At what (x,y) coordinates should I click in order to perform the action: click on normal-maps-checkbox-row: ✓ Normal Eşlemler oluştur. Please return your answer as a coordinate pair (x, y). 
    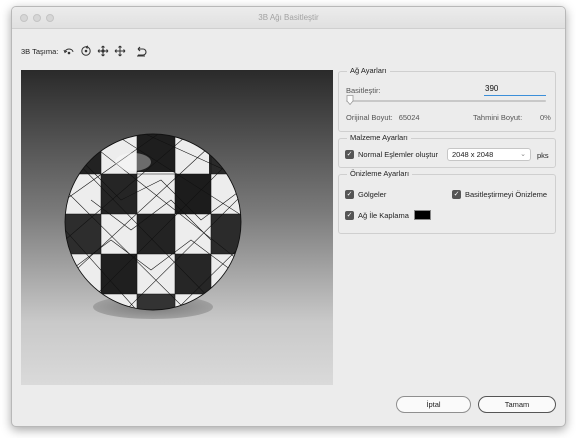
    Looking at the image, I should click on (391, 154).